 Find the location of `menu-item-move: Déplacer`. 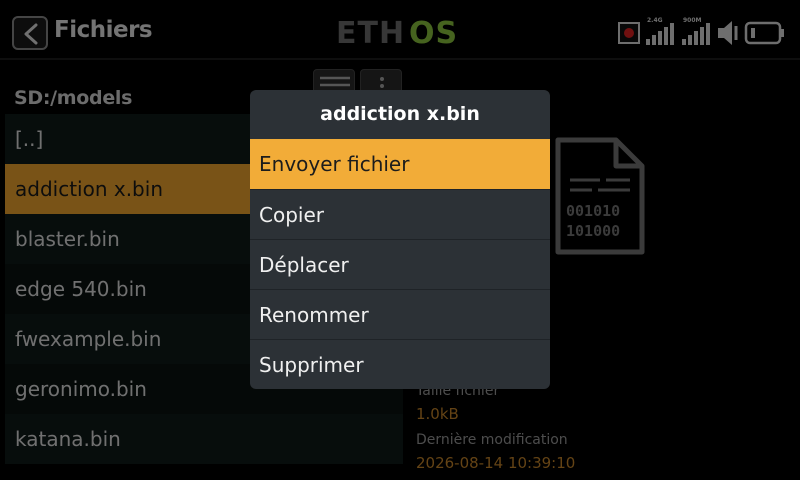

menu-item-move: Déplacer is located at coordinates (400, 264).